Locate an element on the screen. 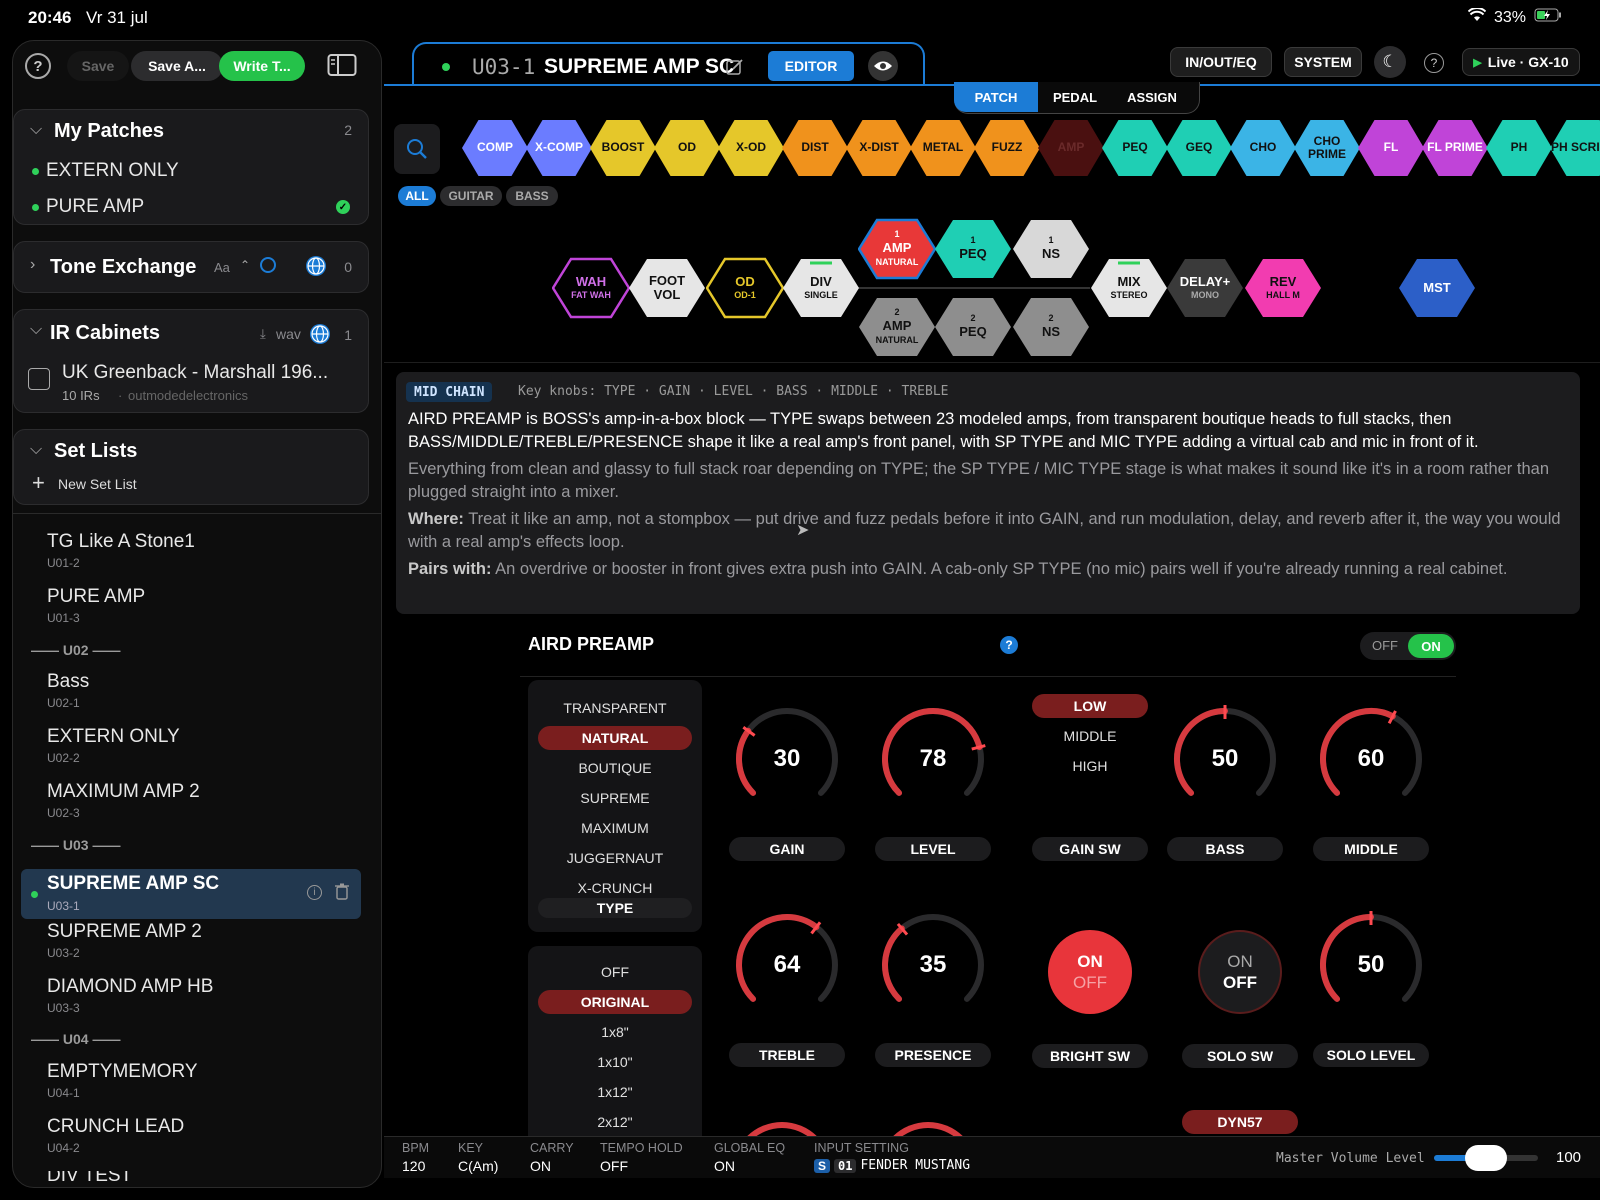 The image size is (1600, 1200). sp-type-option: 2x12" is located at coordinates (615, 1122).